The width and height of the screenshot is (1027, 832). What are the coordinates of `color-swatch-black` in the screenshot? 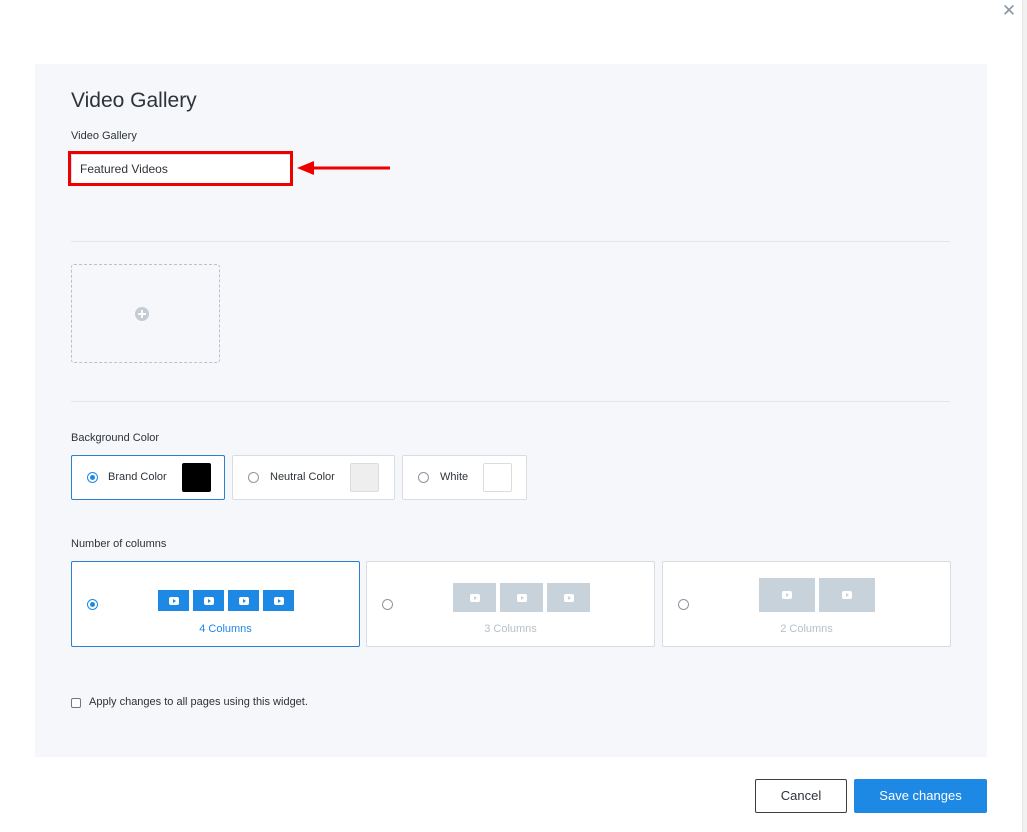 It's located at (196, 477).